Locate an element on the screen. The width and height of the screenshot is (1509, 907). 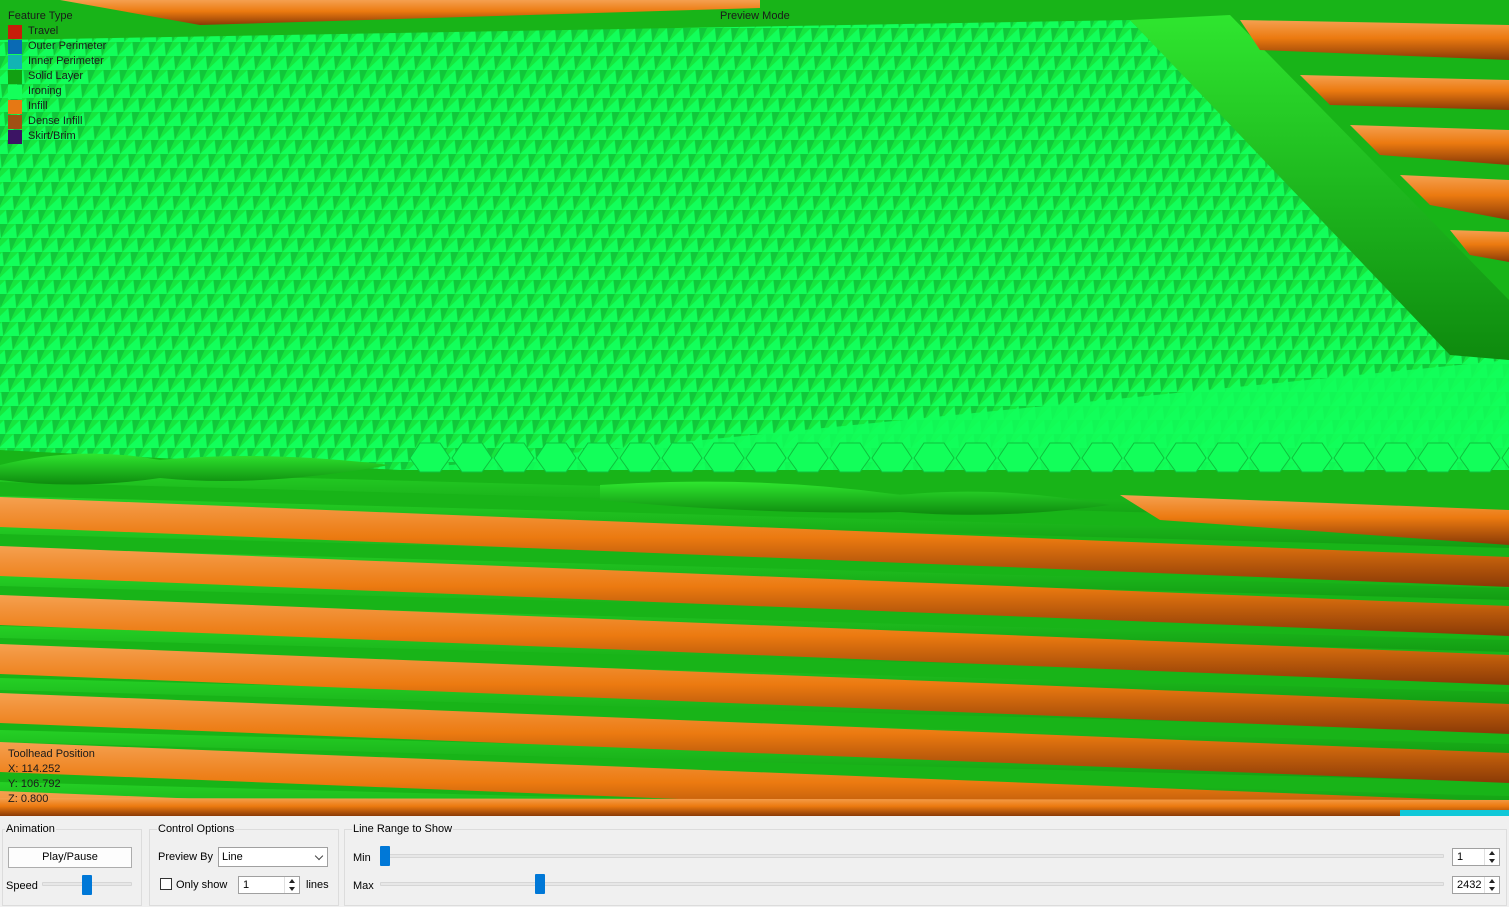
play-pause-button: Play/Pause is located at coordinates (70, 857).